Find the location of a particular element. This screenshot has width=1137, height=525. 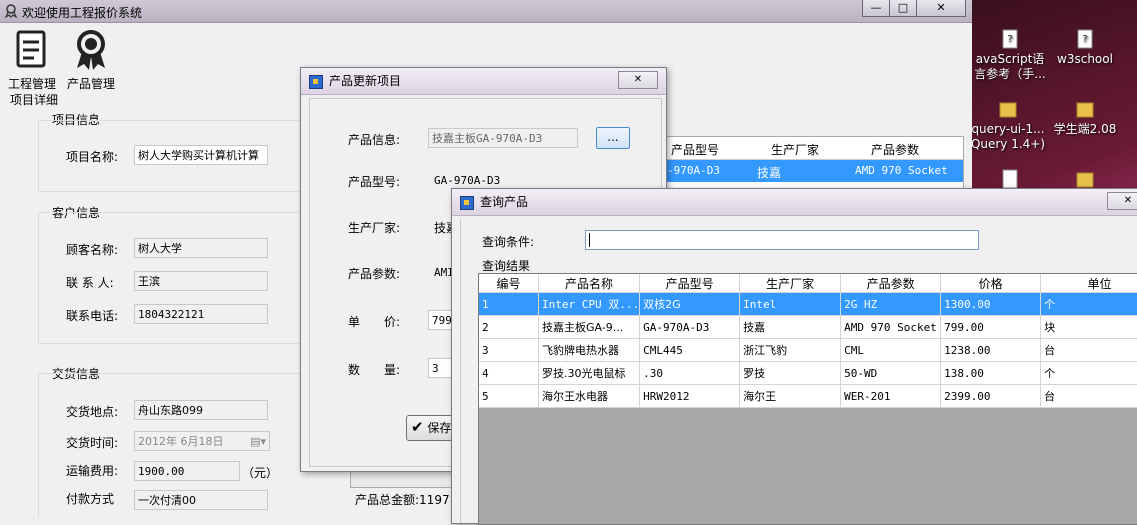

customer-name-field: 树人大学 is located at coordinates (201, 248).